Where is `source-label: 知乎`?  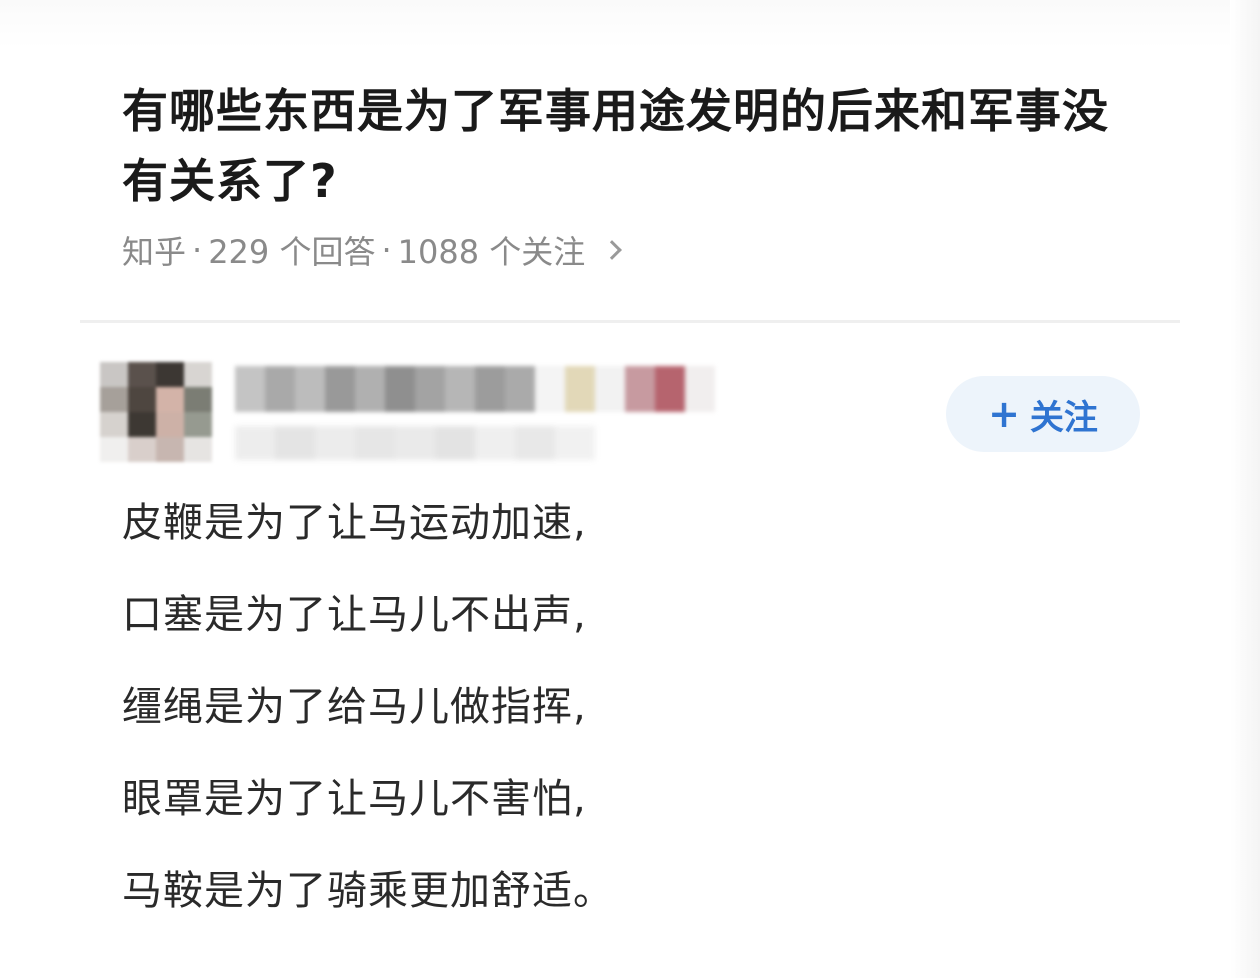
source-label: 知乎 is located at coordinates (154, 252).